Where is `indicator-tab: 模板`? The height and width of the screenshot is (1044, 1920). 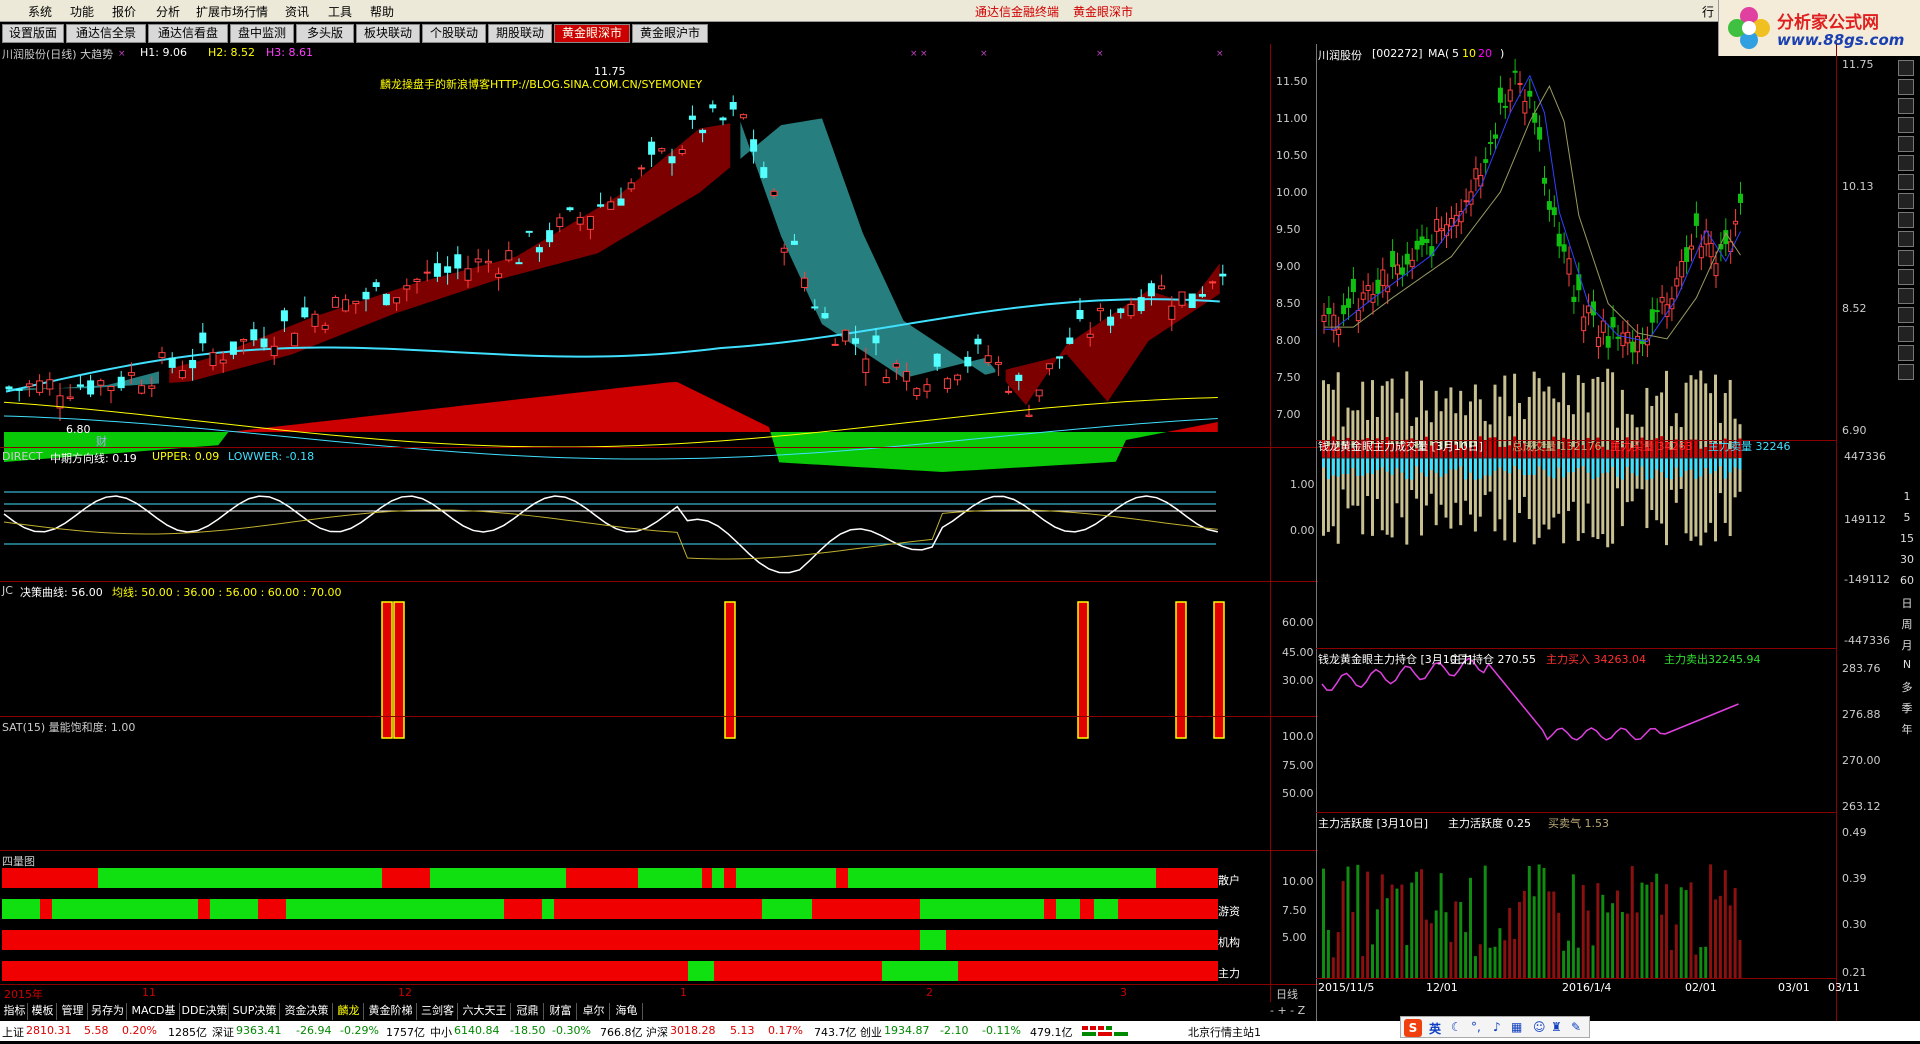
indicator-tab: 模板 is located at coordinates (43, 1011).